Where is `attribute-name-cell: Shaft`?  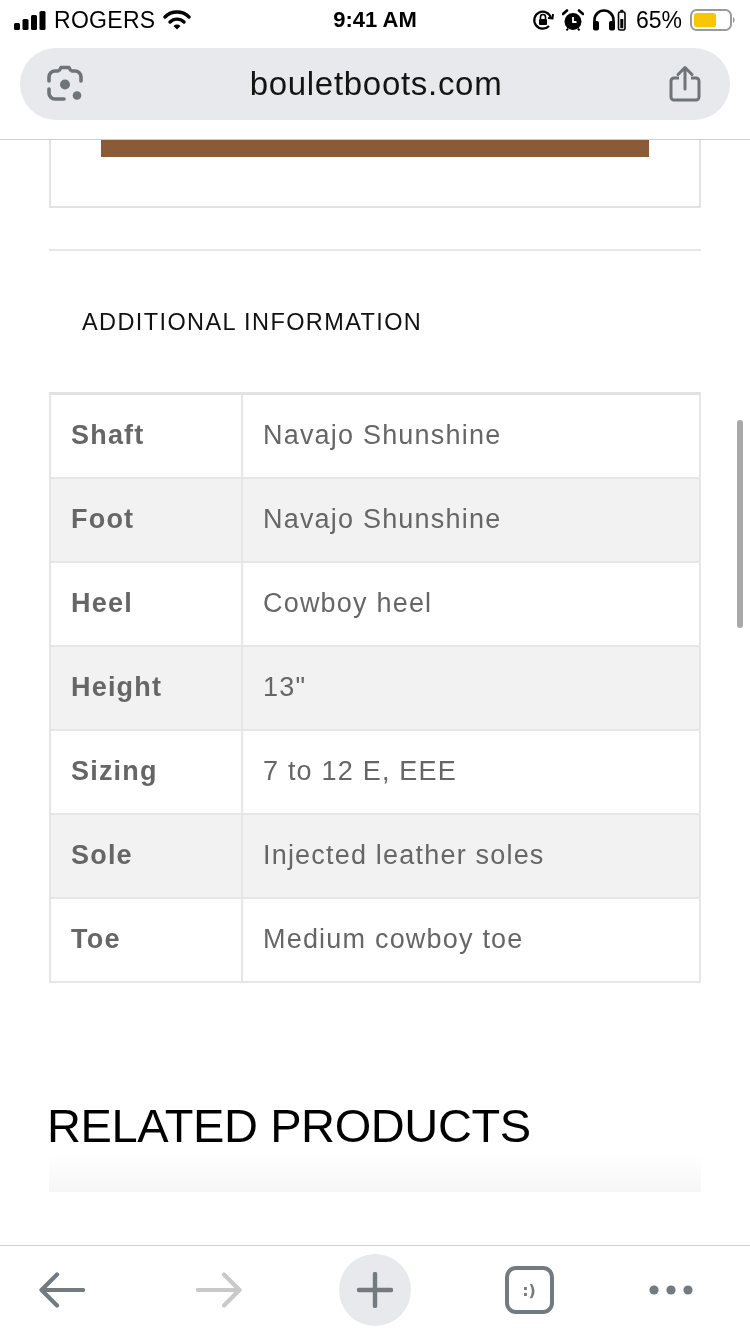
attribute-name-cell: Shaft is located at coordinates (146, 435).